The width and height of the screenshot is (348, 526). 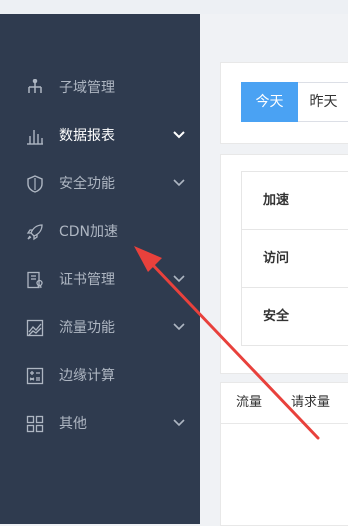 I want to click on table-row: 加速, so click(x=295, y=201).